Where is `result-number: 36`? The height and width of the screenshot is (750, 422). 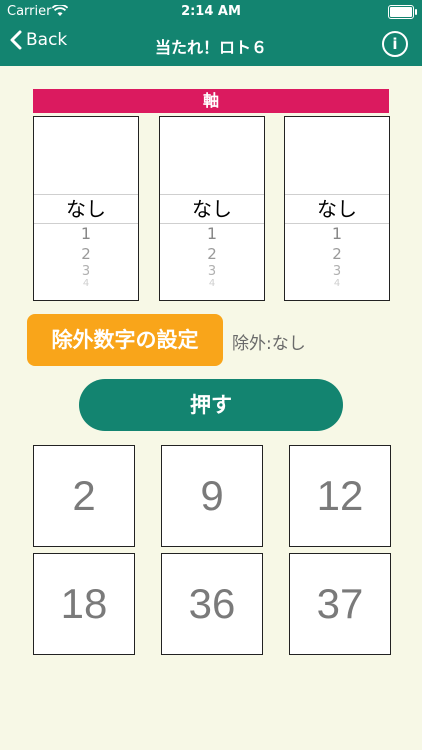
result-number: 36 is located at coordinates (212, 604).